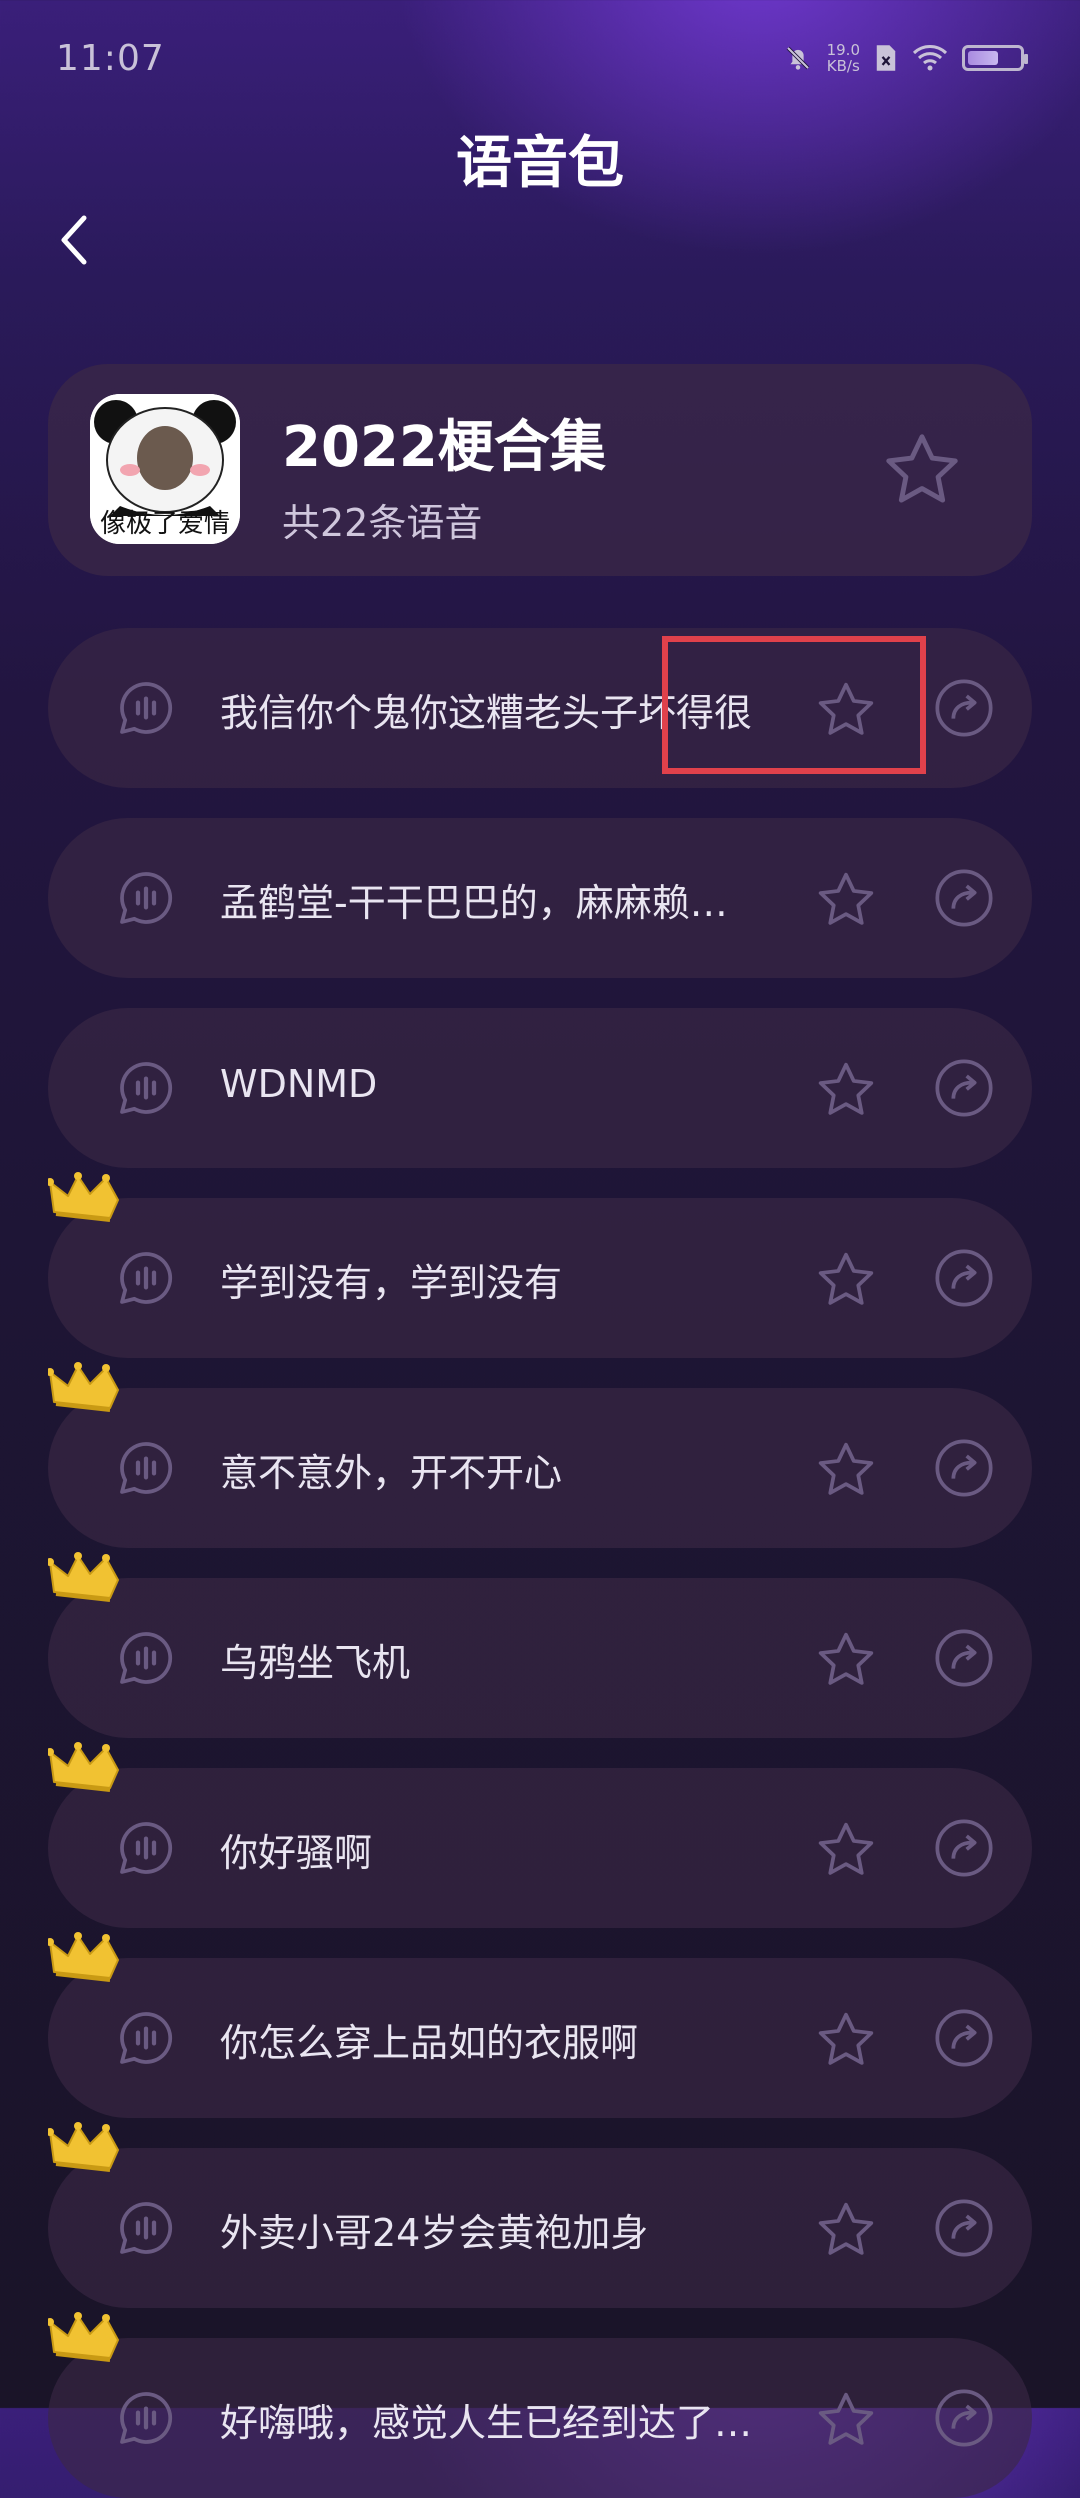 This screenshot has height=2498, width=1080. Describe the element at coordinates (930, 58) in the screenshot. I see `wifi-icon` at that location.